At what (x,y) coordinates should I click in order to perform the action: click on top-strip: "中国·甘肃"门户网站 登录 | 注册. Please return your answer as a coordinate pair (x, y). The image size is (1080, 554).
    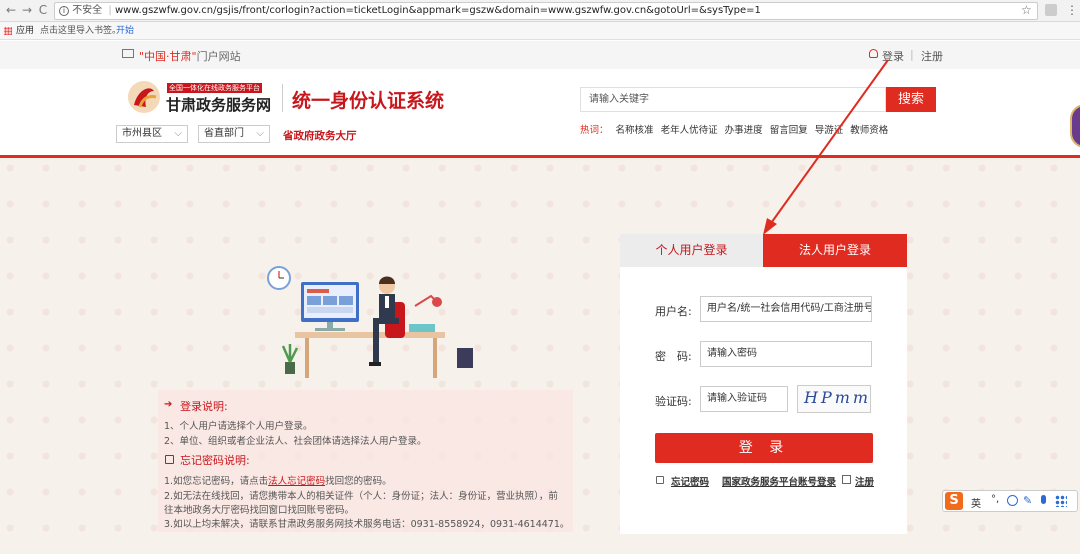
    Looking at the image, I should click on (540, 55).